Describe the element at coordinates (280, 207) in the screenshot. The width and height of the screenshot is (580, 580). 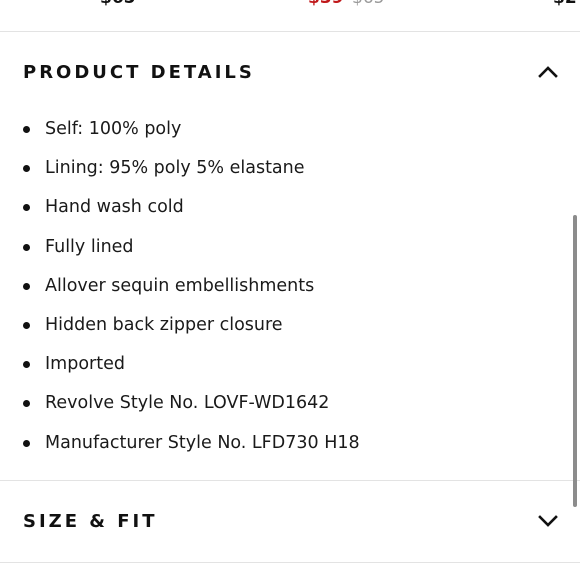
I see `list-item: Hand wash cold` at that location.